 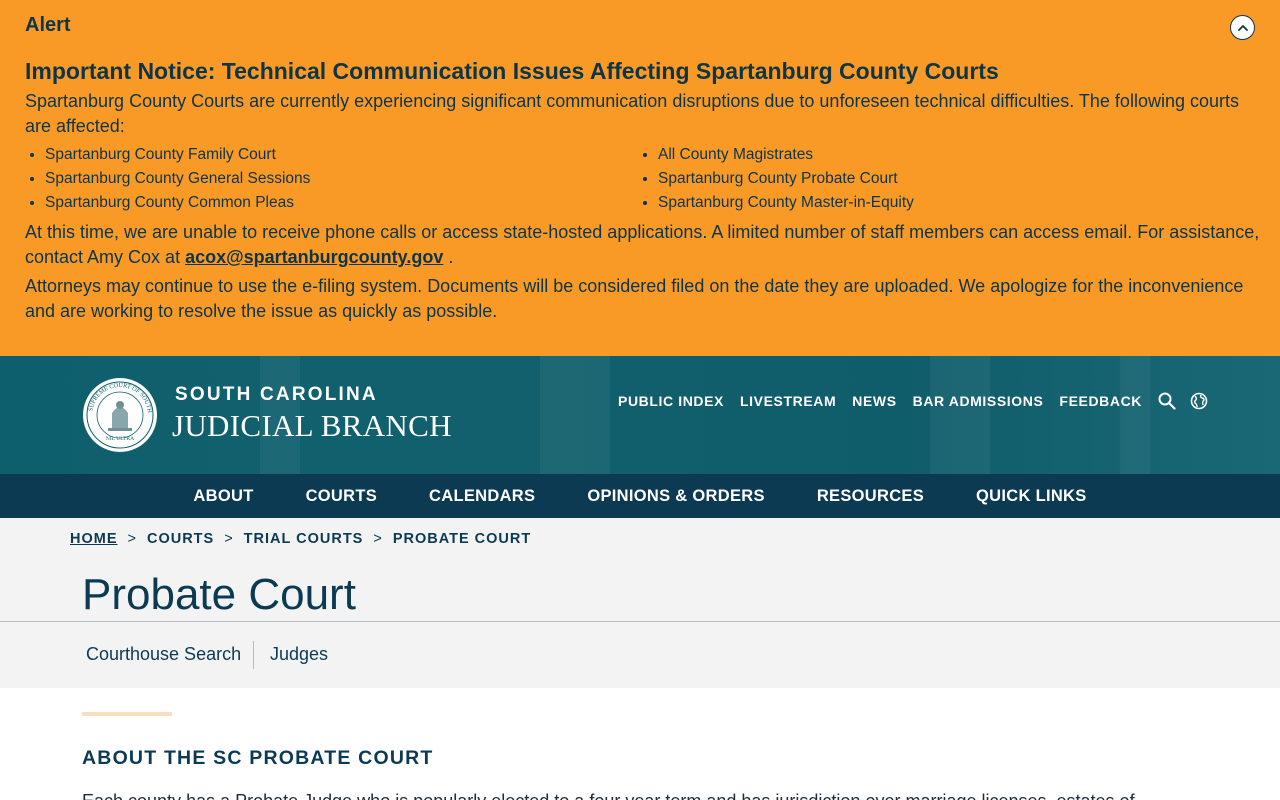 I want to click on section-accent-bar, so click(x=127, y=714).